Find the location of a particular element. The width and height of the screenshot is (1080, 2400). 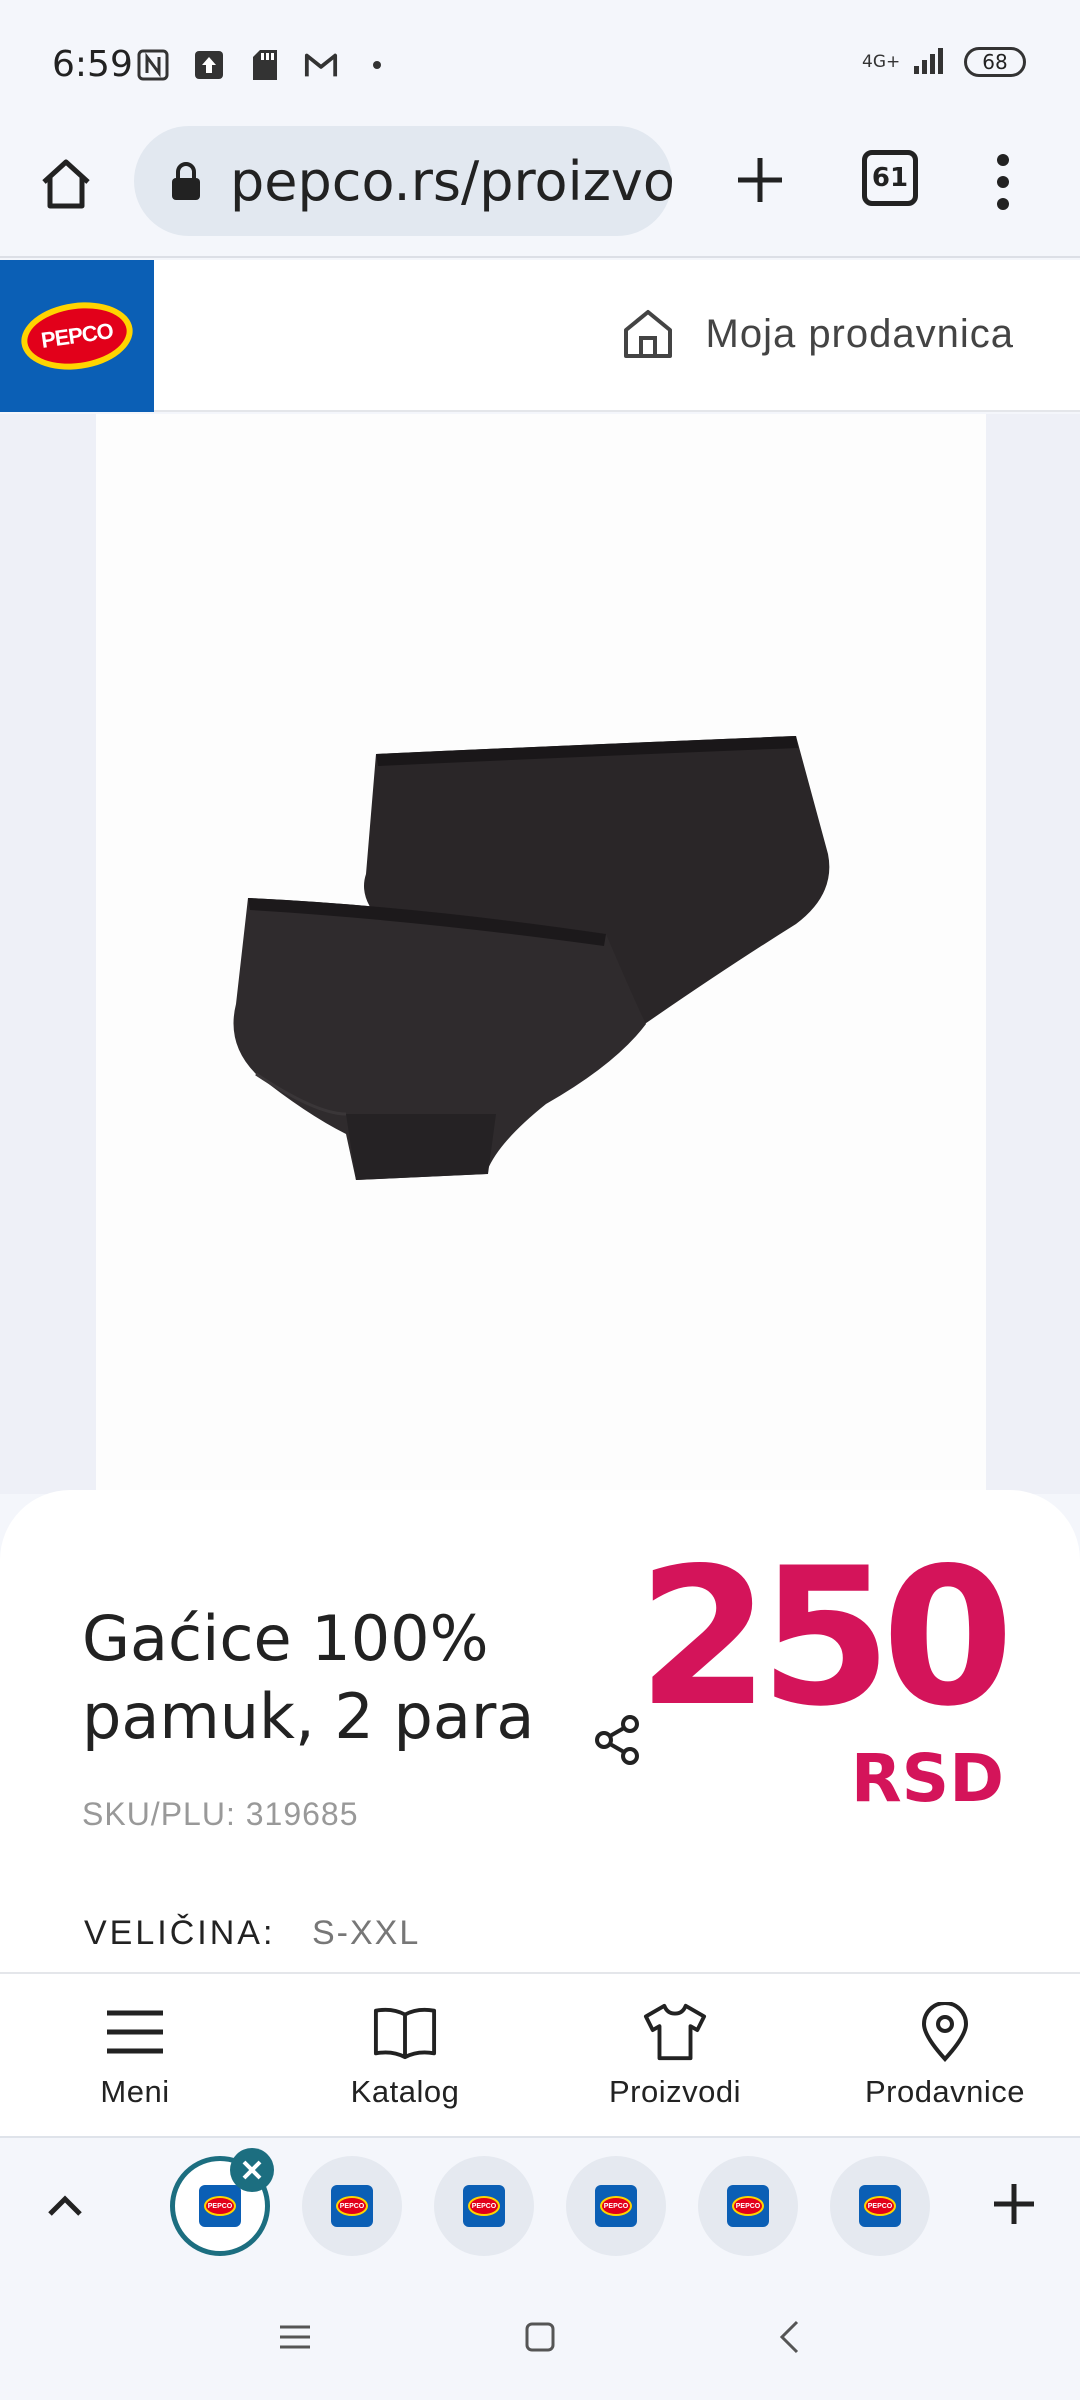

signal-icon is located at coordinates (930, 62).